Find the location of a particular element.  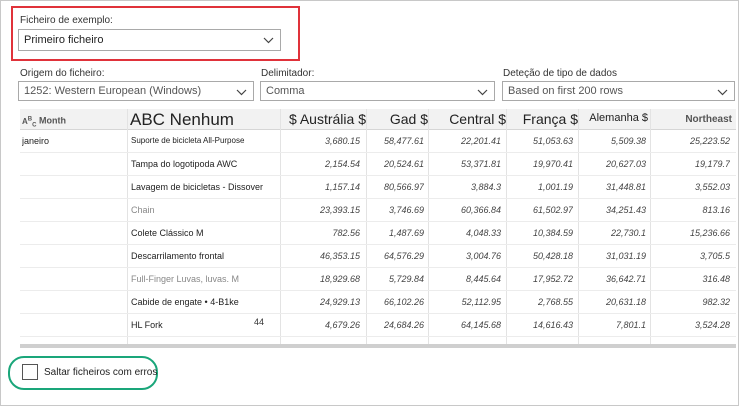

column-header-alemanha: Alemanha $ is located at coordinates (613, 119).